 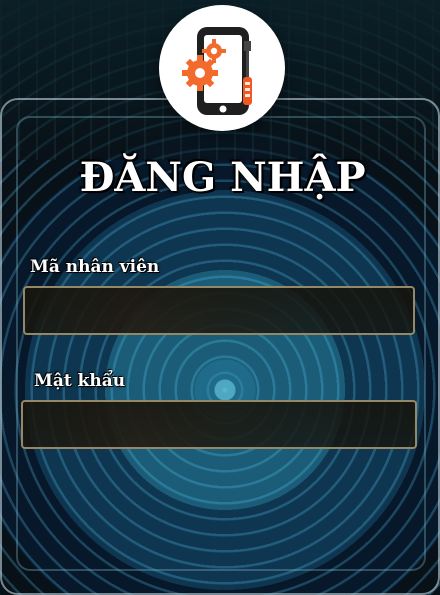 What do you see at coordinates (95, 267) in the screenshot?
I see `employee-id-label: Mã nhân viên` at bounding box center [95, 267].